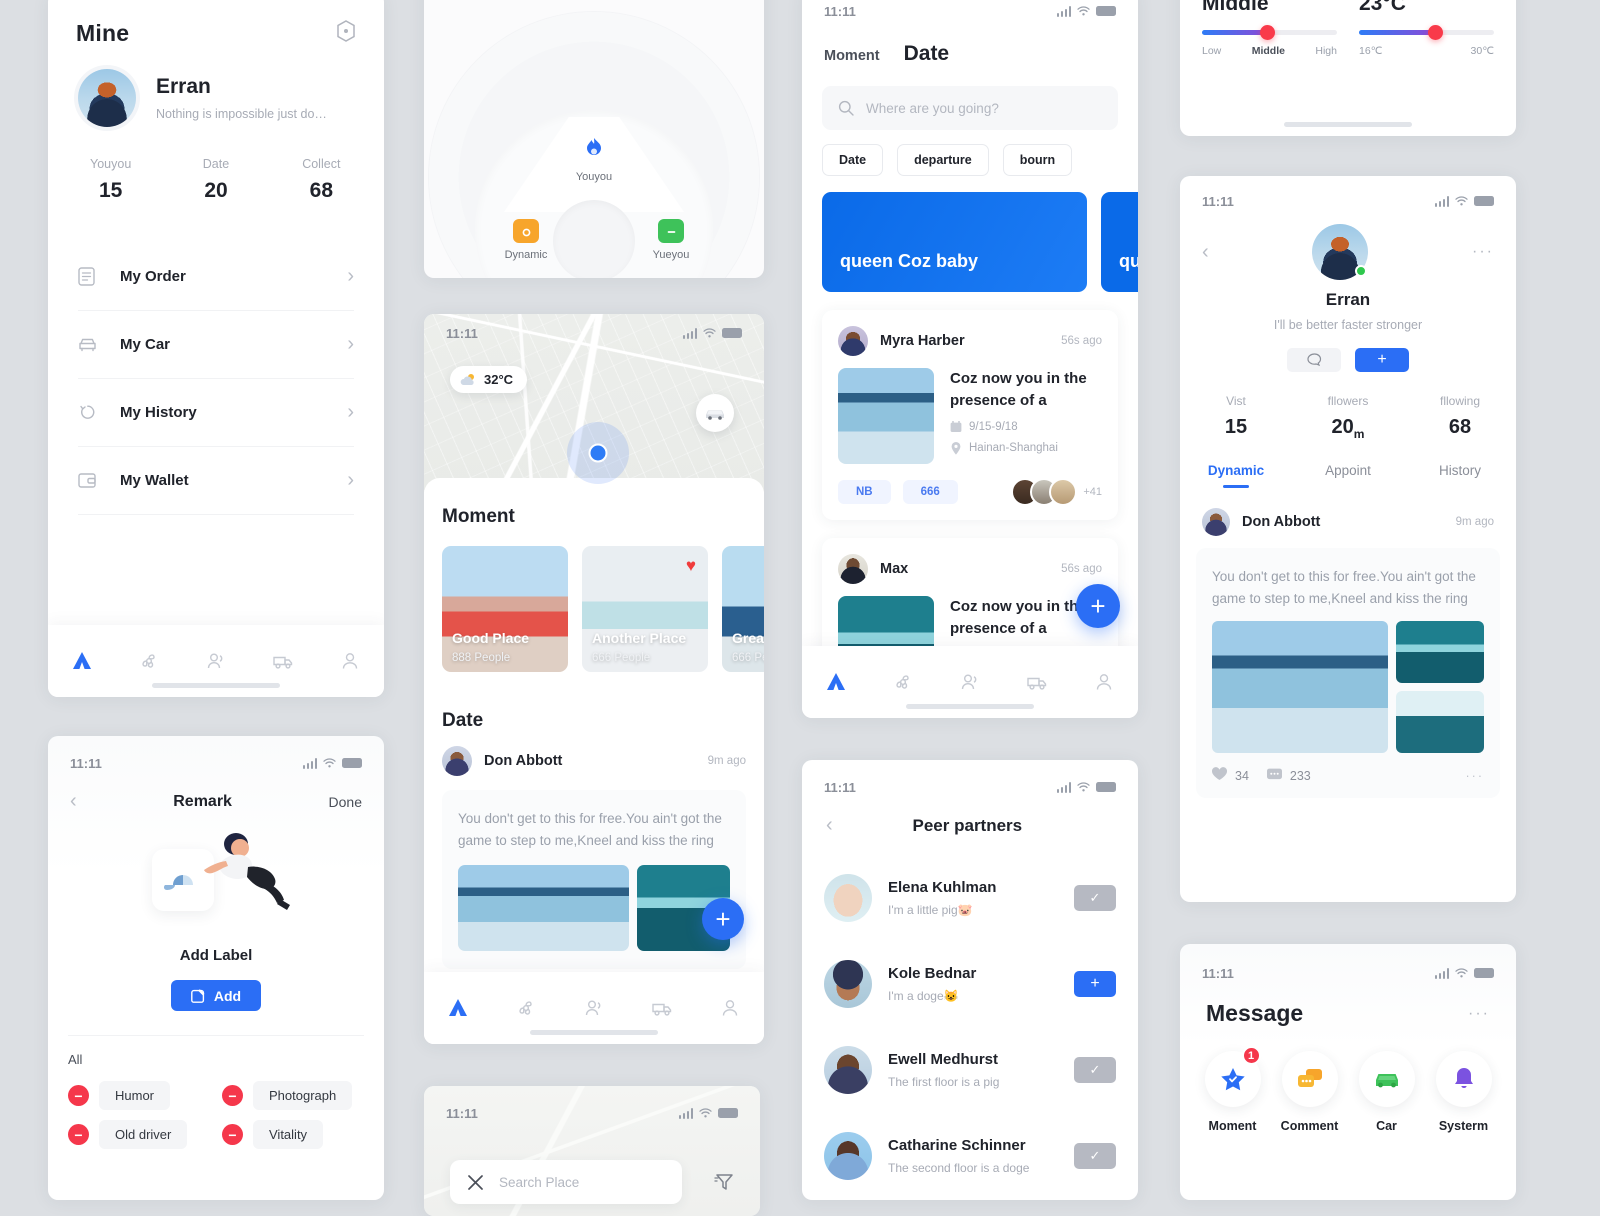 Image resolution: width=1600 pixels, height=1216 pixels. Describe the element at coordinates (954, 242) in the screenshot. I see `banner-card: queen Coz baby` at that location.